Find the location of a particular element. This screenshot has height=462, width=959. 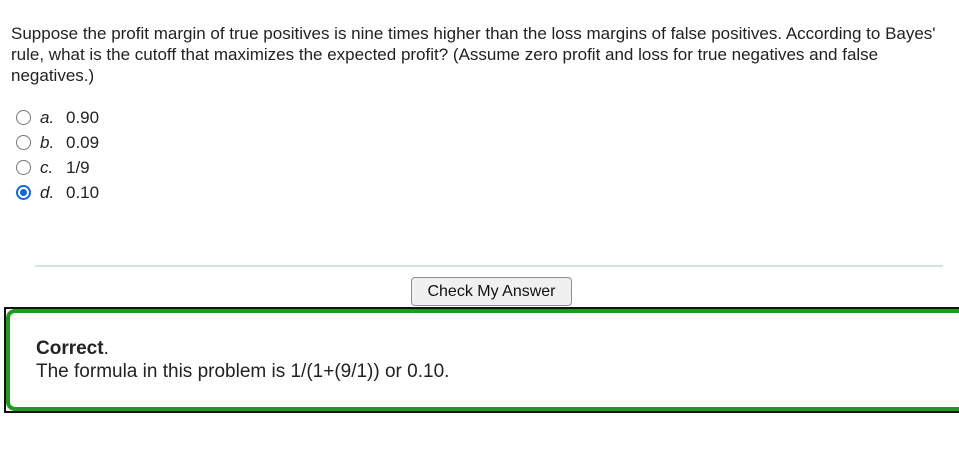

check-my-answer-button: Check My Answer is located at coordinates (491, 291).